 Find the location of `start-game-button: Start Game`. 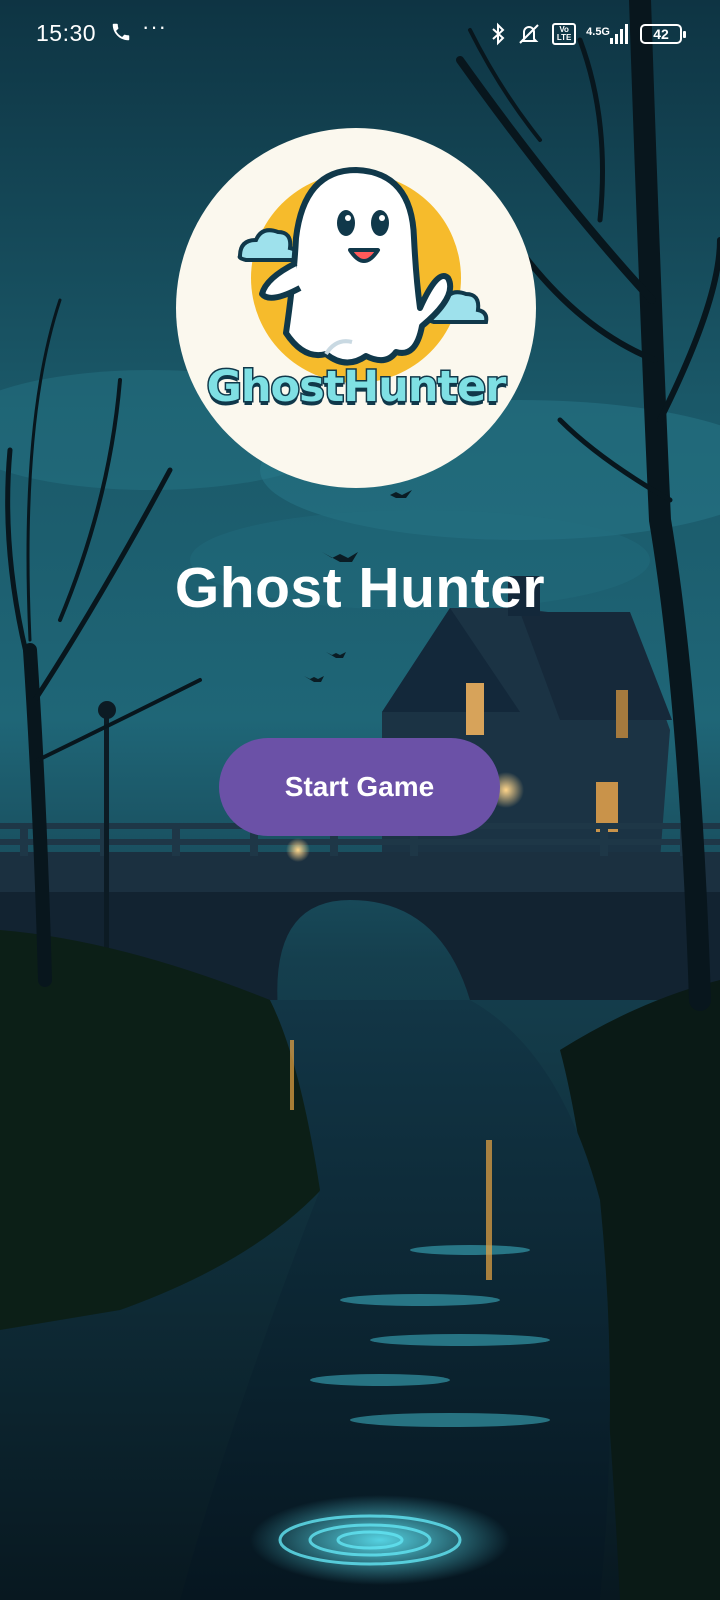

start-game-button: Start Game is located at coordinates (359, 787).